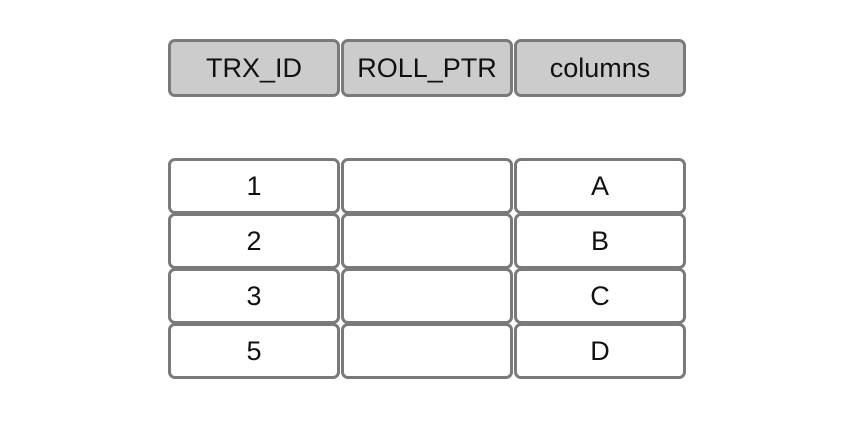 This screenshot has width=844, height=440. What do you see at coordinates (254, 351) in the screenshot?
I see `trx-id-cell: 5` at bounding box center [254, 351].